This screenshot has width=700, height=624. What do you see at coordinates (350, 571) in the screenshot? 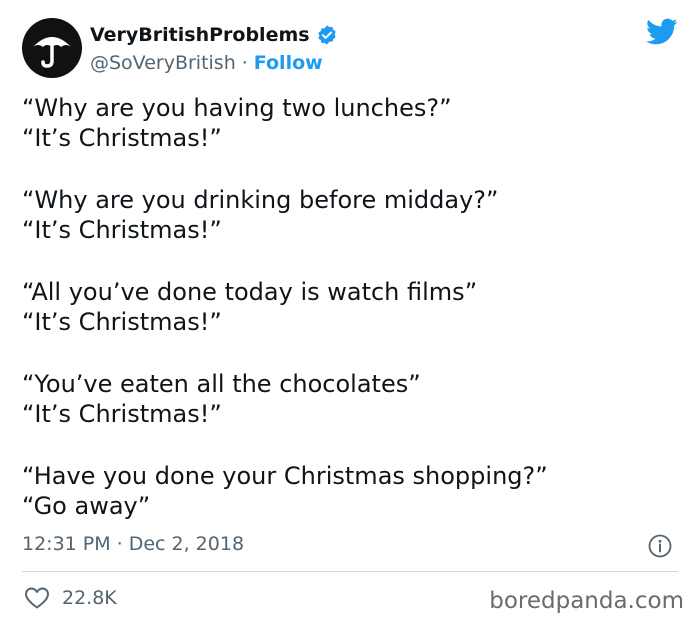
I see `divider` at bounding box center [350, 571].